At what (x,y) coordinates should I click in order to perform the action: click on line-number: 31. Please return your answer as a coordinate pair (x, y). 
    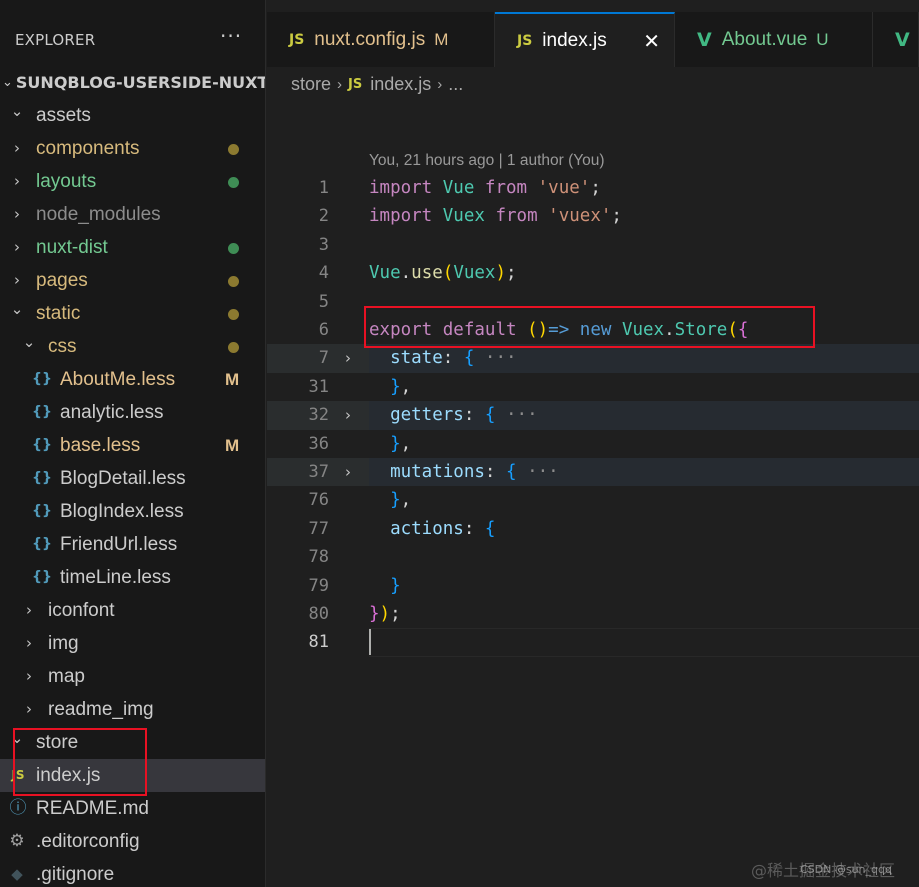
    Looking at the image, I should click on (318, 386).